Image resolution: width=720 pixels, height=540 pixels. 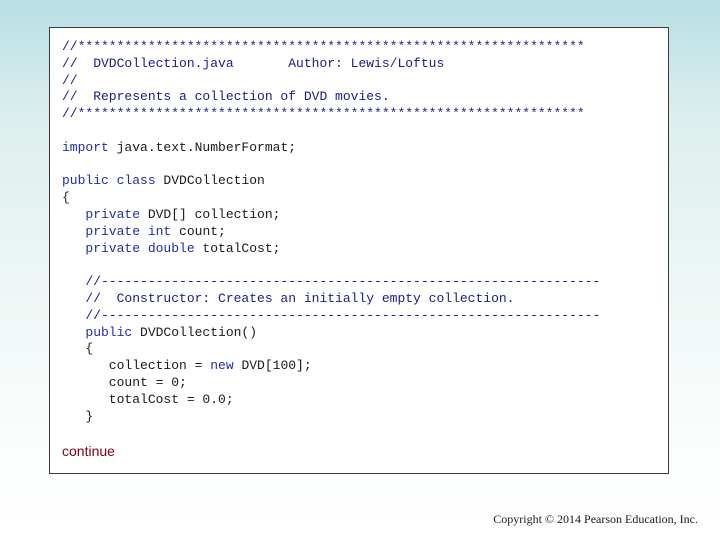 I want to click on code-line: private DVD[] collection;, so click(x=331, y=215).